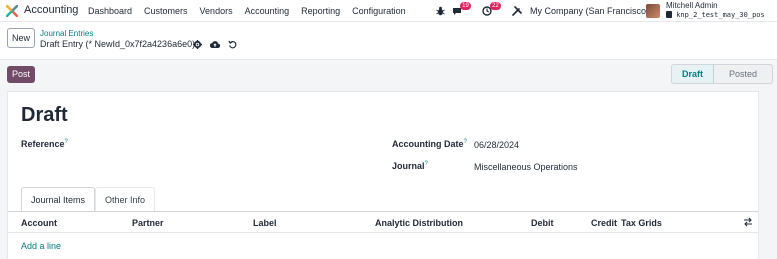  What do you see at coordinates (465, 142) in the screenshot?
I see `accounting-date-help-icon: ?` at bounding box center [465, 142].